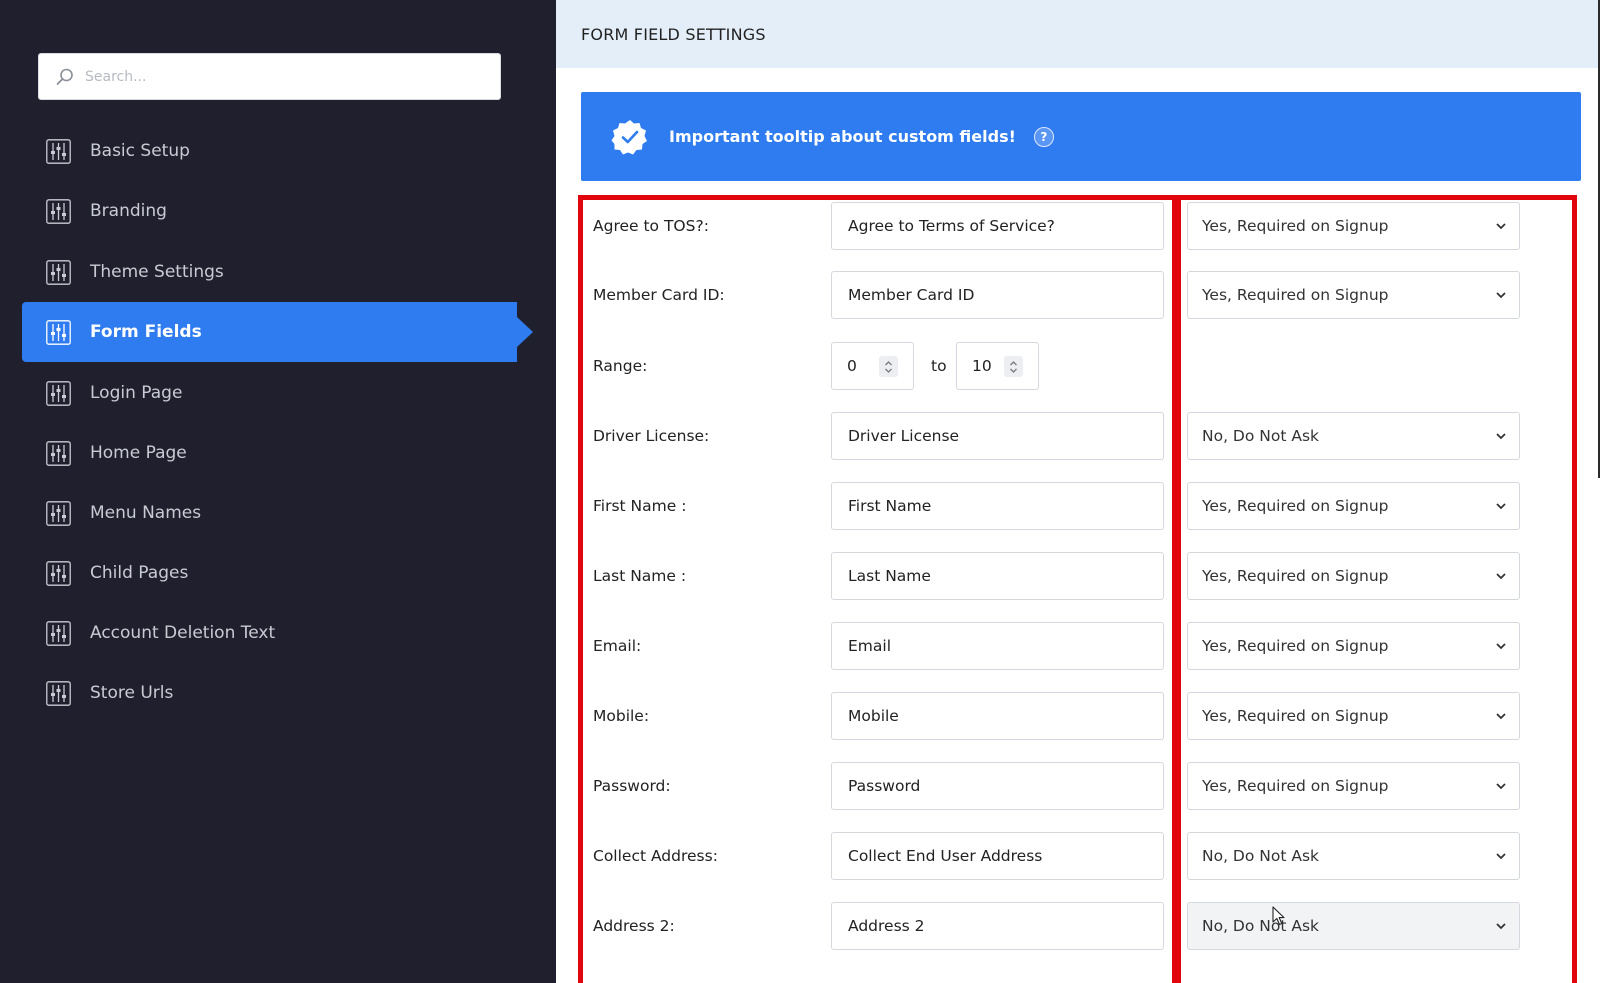  Describe the element at coordinates (139, 573) in the screenshot. I see `sidebar-item-label: Child Pages` at that location.